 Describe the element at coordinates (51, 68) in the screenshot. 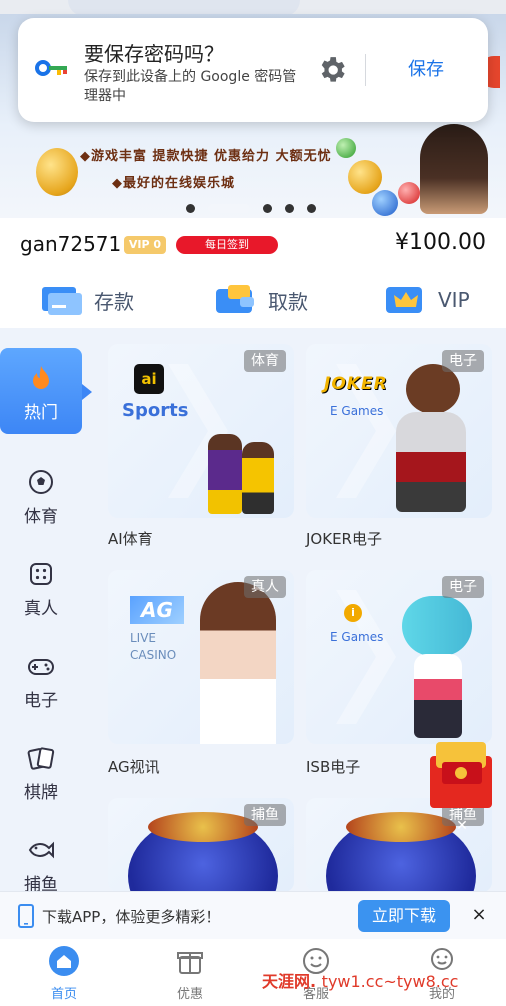

I see `key-icon` at that location.